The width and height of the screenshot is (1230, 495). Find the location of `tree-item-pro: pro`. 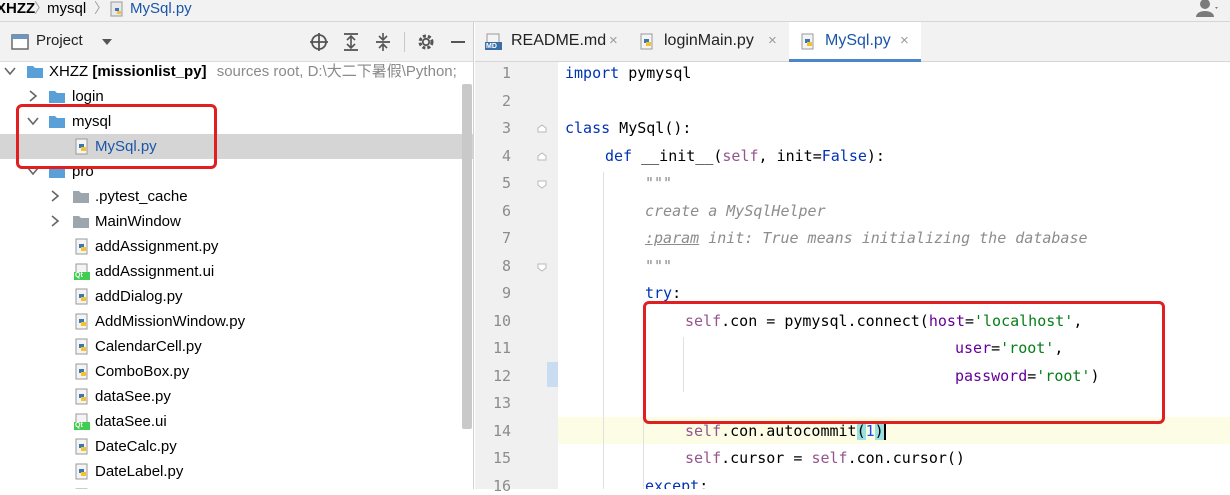

tree-item-pro: pro is located at coordinates (236, 171).